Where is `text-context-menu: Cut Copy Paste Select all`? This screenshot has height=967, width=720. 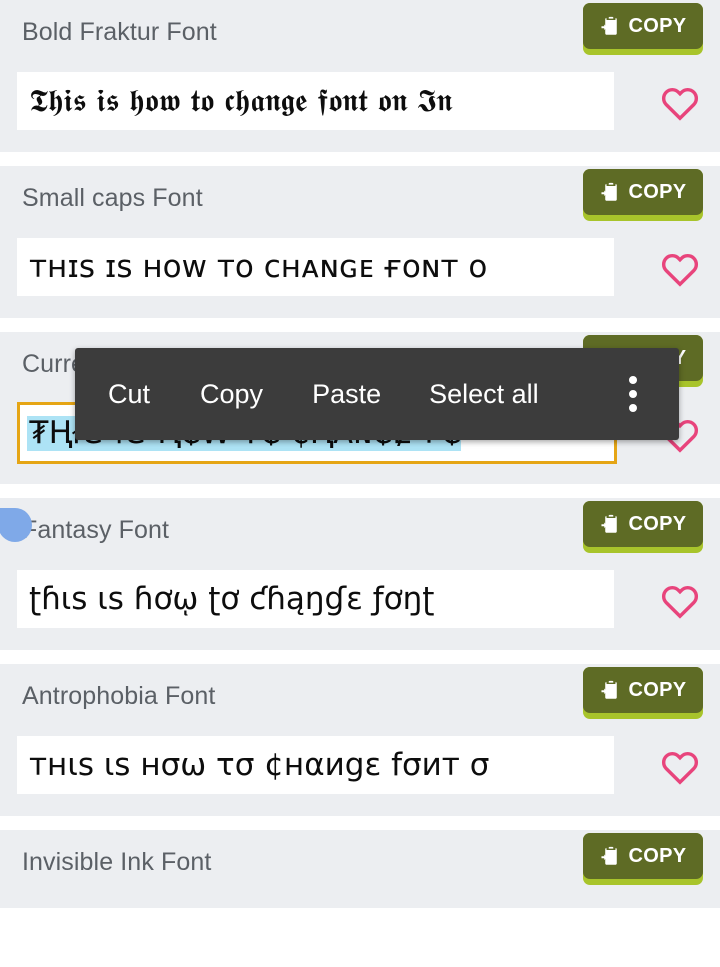 text-context-menu: Cut Copy Paste Select all is located at coordinates (377, 394).